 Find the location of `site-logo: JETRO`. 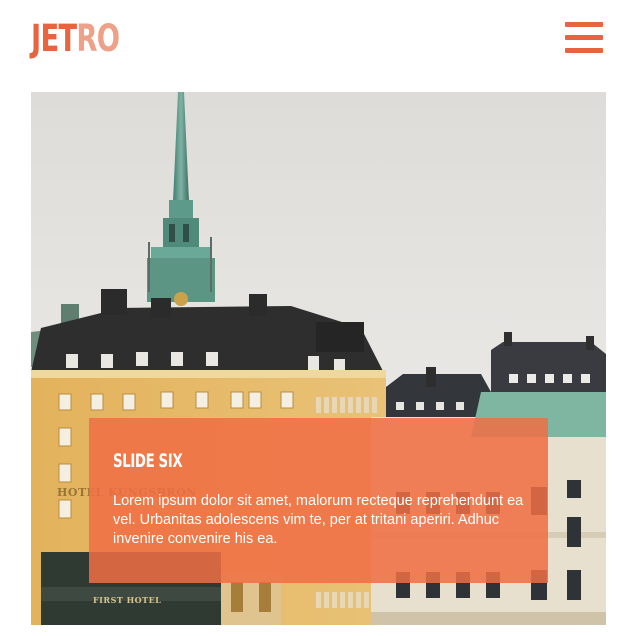

site-logo: JETRO is located at coordinates (75, 38).